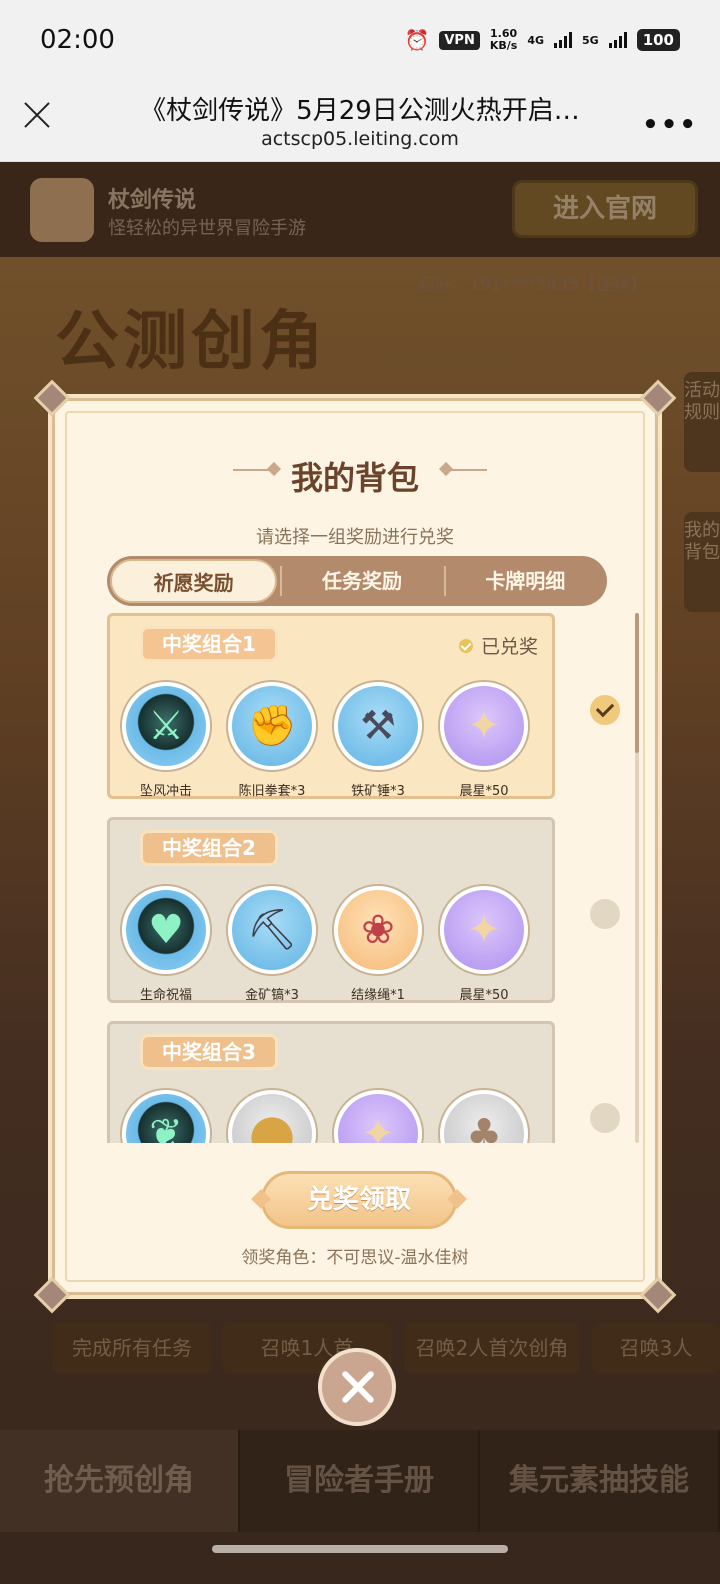 The image size is (720, 1584). Describe the element at coordinates (605, 914) in the screenshot. I see `group-2-radio` at that location.